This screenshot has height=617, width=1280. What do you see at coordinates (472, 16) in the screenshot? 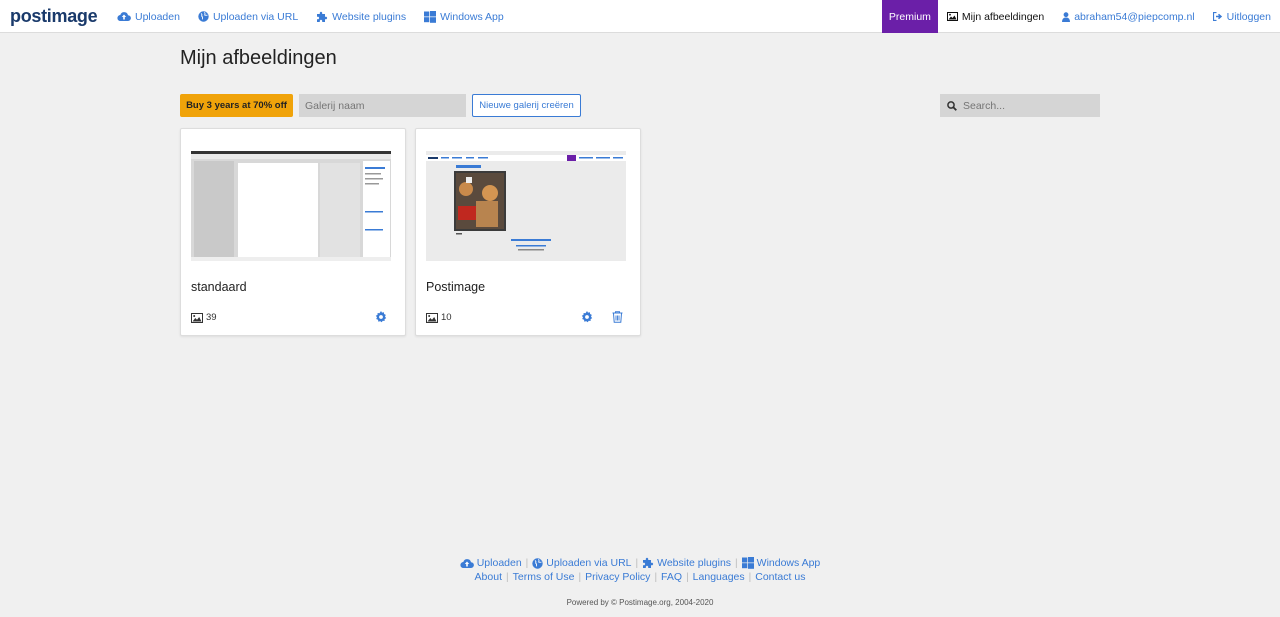
I see `nav-windows-app-label: Windows App` at bounding box center [472, 16].